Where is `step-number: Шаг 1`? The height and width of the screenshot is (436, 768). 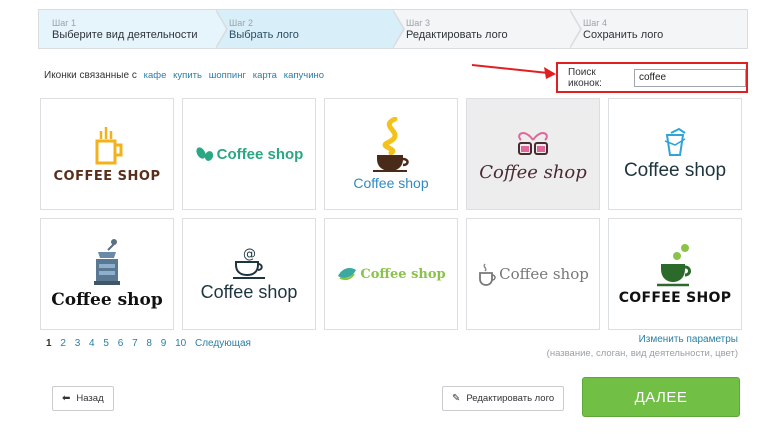
step-number: Шаг 1 is located at coordinates (64, 23).